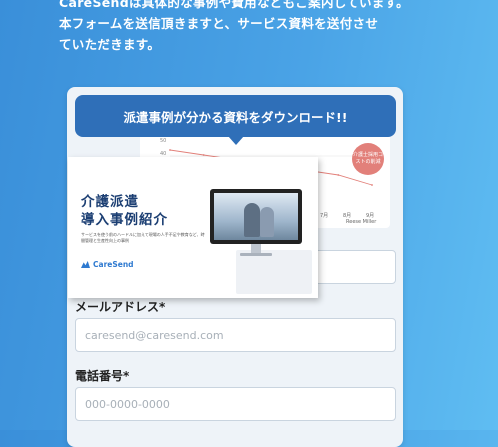 This screenshot has width=498, height=447. What do you see at coordinates (235, 116) in the screenshot?
I see `download-banner: 派遣事例が分かる資料をダウンロード!!` at bounding box center [235, 116].